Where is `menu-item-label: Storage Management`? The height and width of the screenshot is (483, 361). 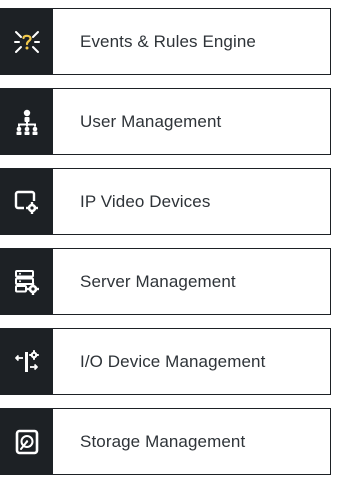 menu-item-label: Storage Management is located at coordinates (163, 441).